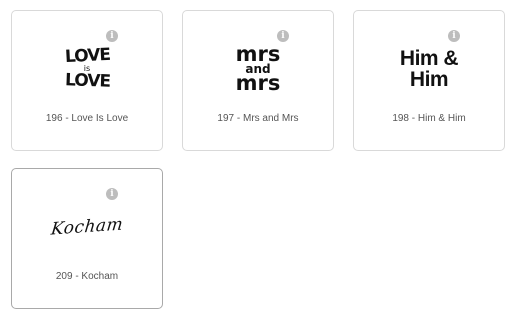 Image resolution: width=520 pixels, height=319 pixels. I want to click on design-card-mrs-and-mrs: i mrs and mrs 197 - Mrs and Mrs, so click(258, 80).